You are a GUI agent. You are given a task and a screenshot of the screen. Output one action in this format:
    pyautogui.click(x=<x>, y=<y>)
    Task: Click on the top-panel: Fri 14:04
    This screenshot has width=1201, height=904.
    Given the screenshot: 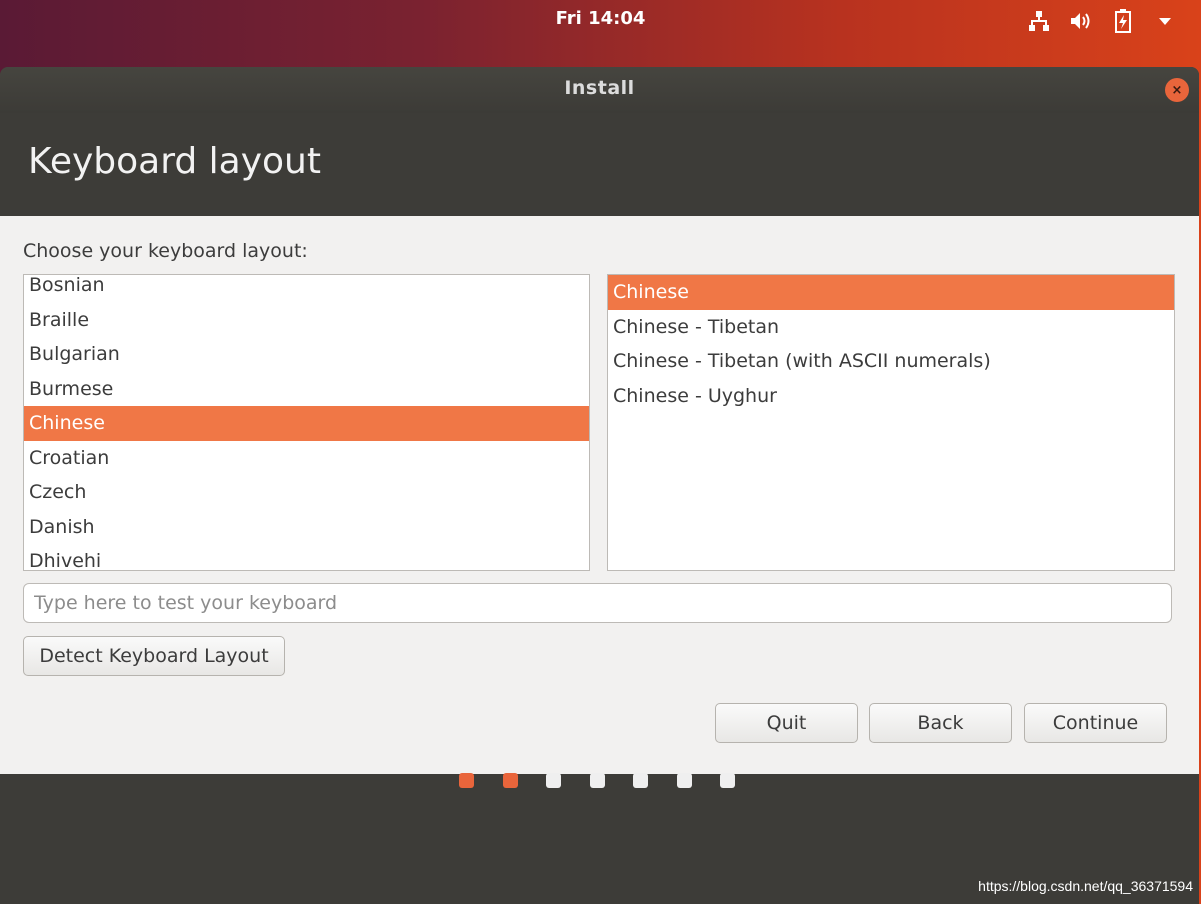 What is the action you would take?
    pyautogui.click(x=600, y=21)
    